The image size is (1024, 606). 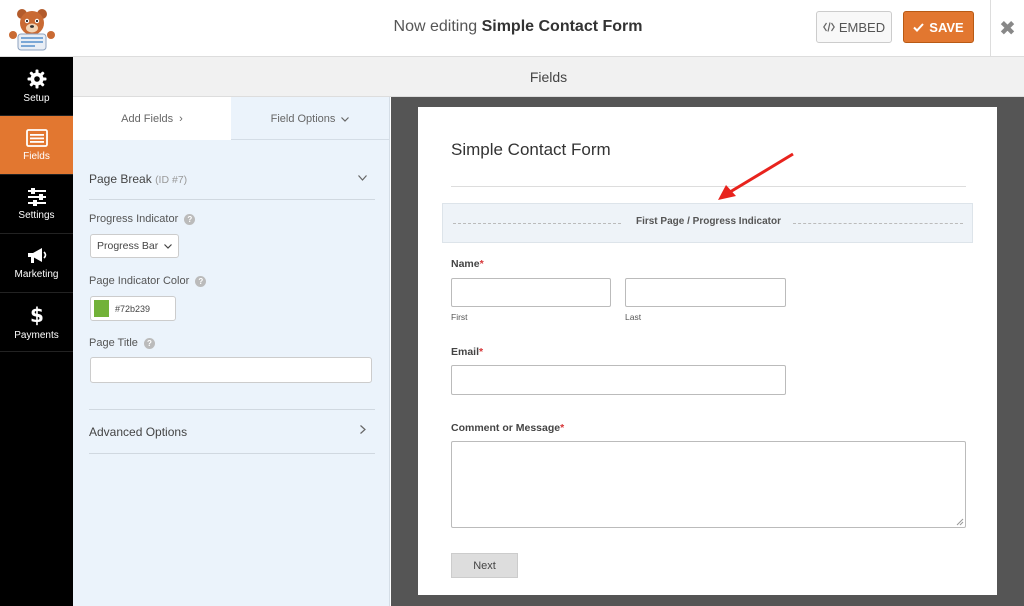 What do you see at coordinates (36, 255) in the screenshot?
I see `megaphone-icon` at bounding box center [36, 255].